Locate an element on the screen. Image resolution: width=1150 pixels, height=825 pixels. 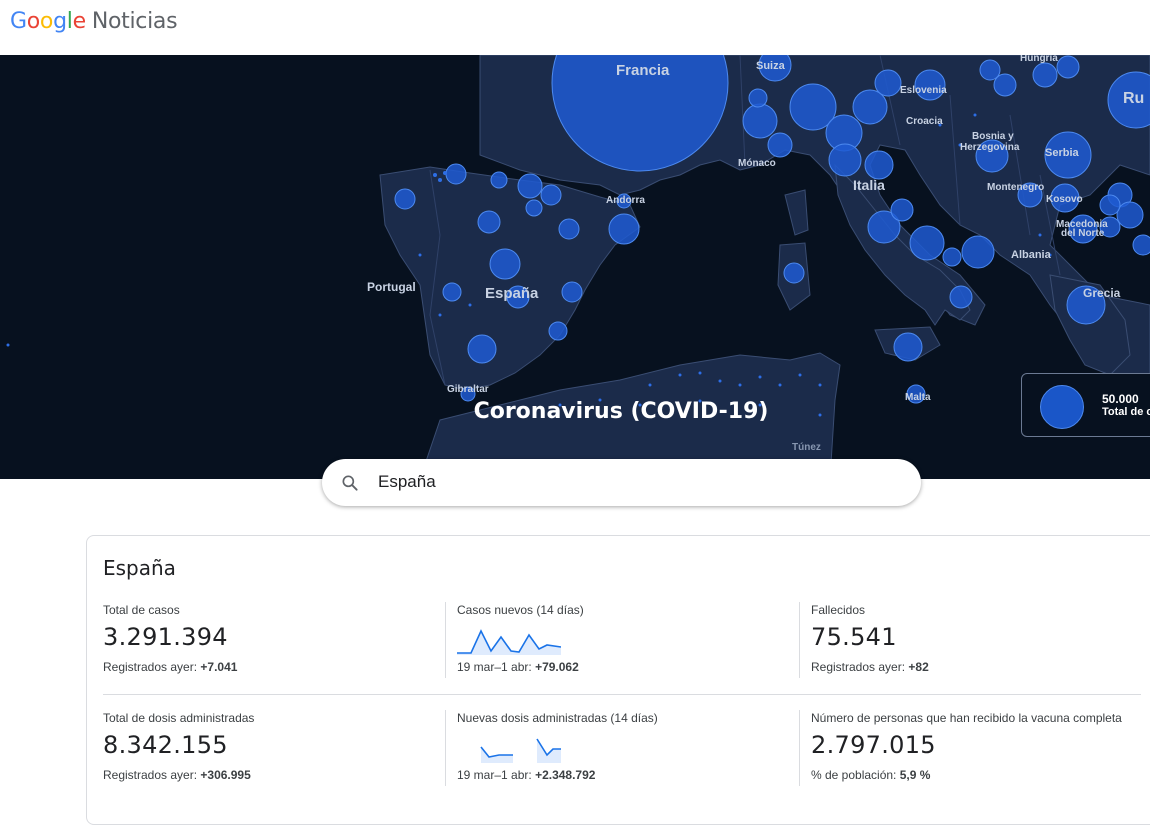
map-label-andorra: Andorra is located at coordinates (625, 200).